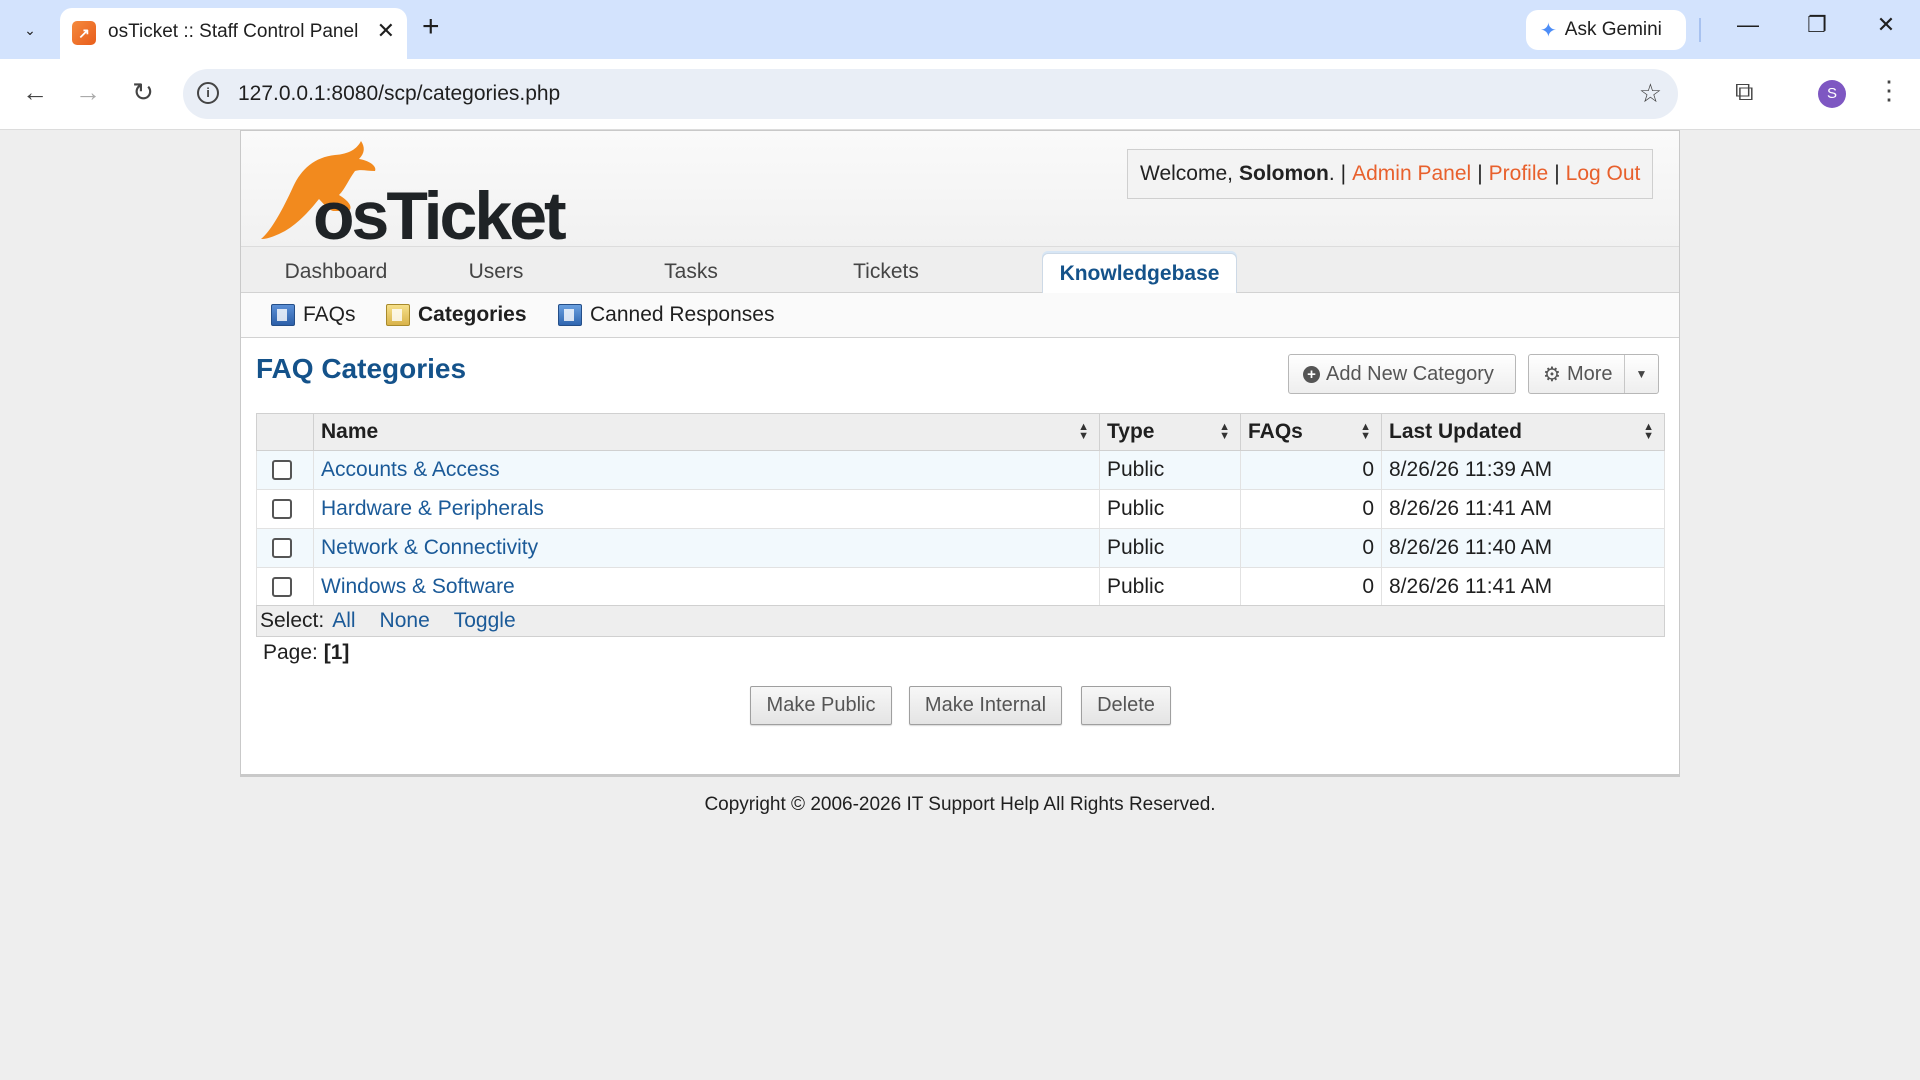  Describe the element at coordinates (1886, 25) in the screenshot. I see `window-close-icon: ✕` at that location.